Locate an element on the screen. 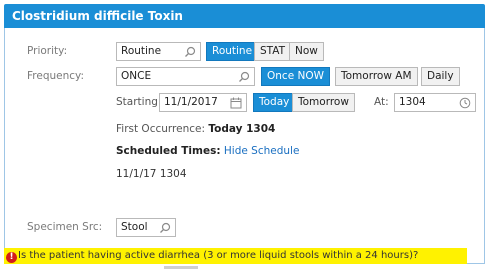 The width and height of the screenshot is (489, 271). first-occurrence-label: First Occurrence: is located at coordinates (161, 129).